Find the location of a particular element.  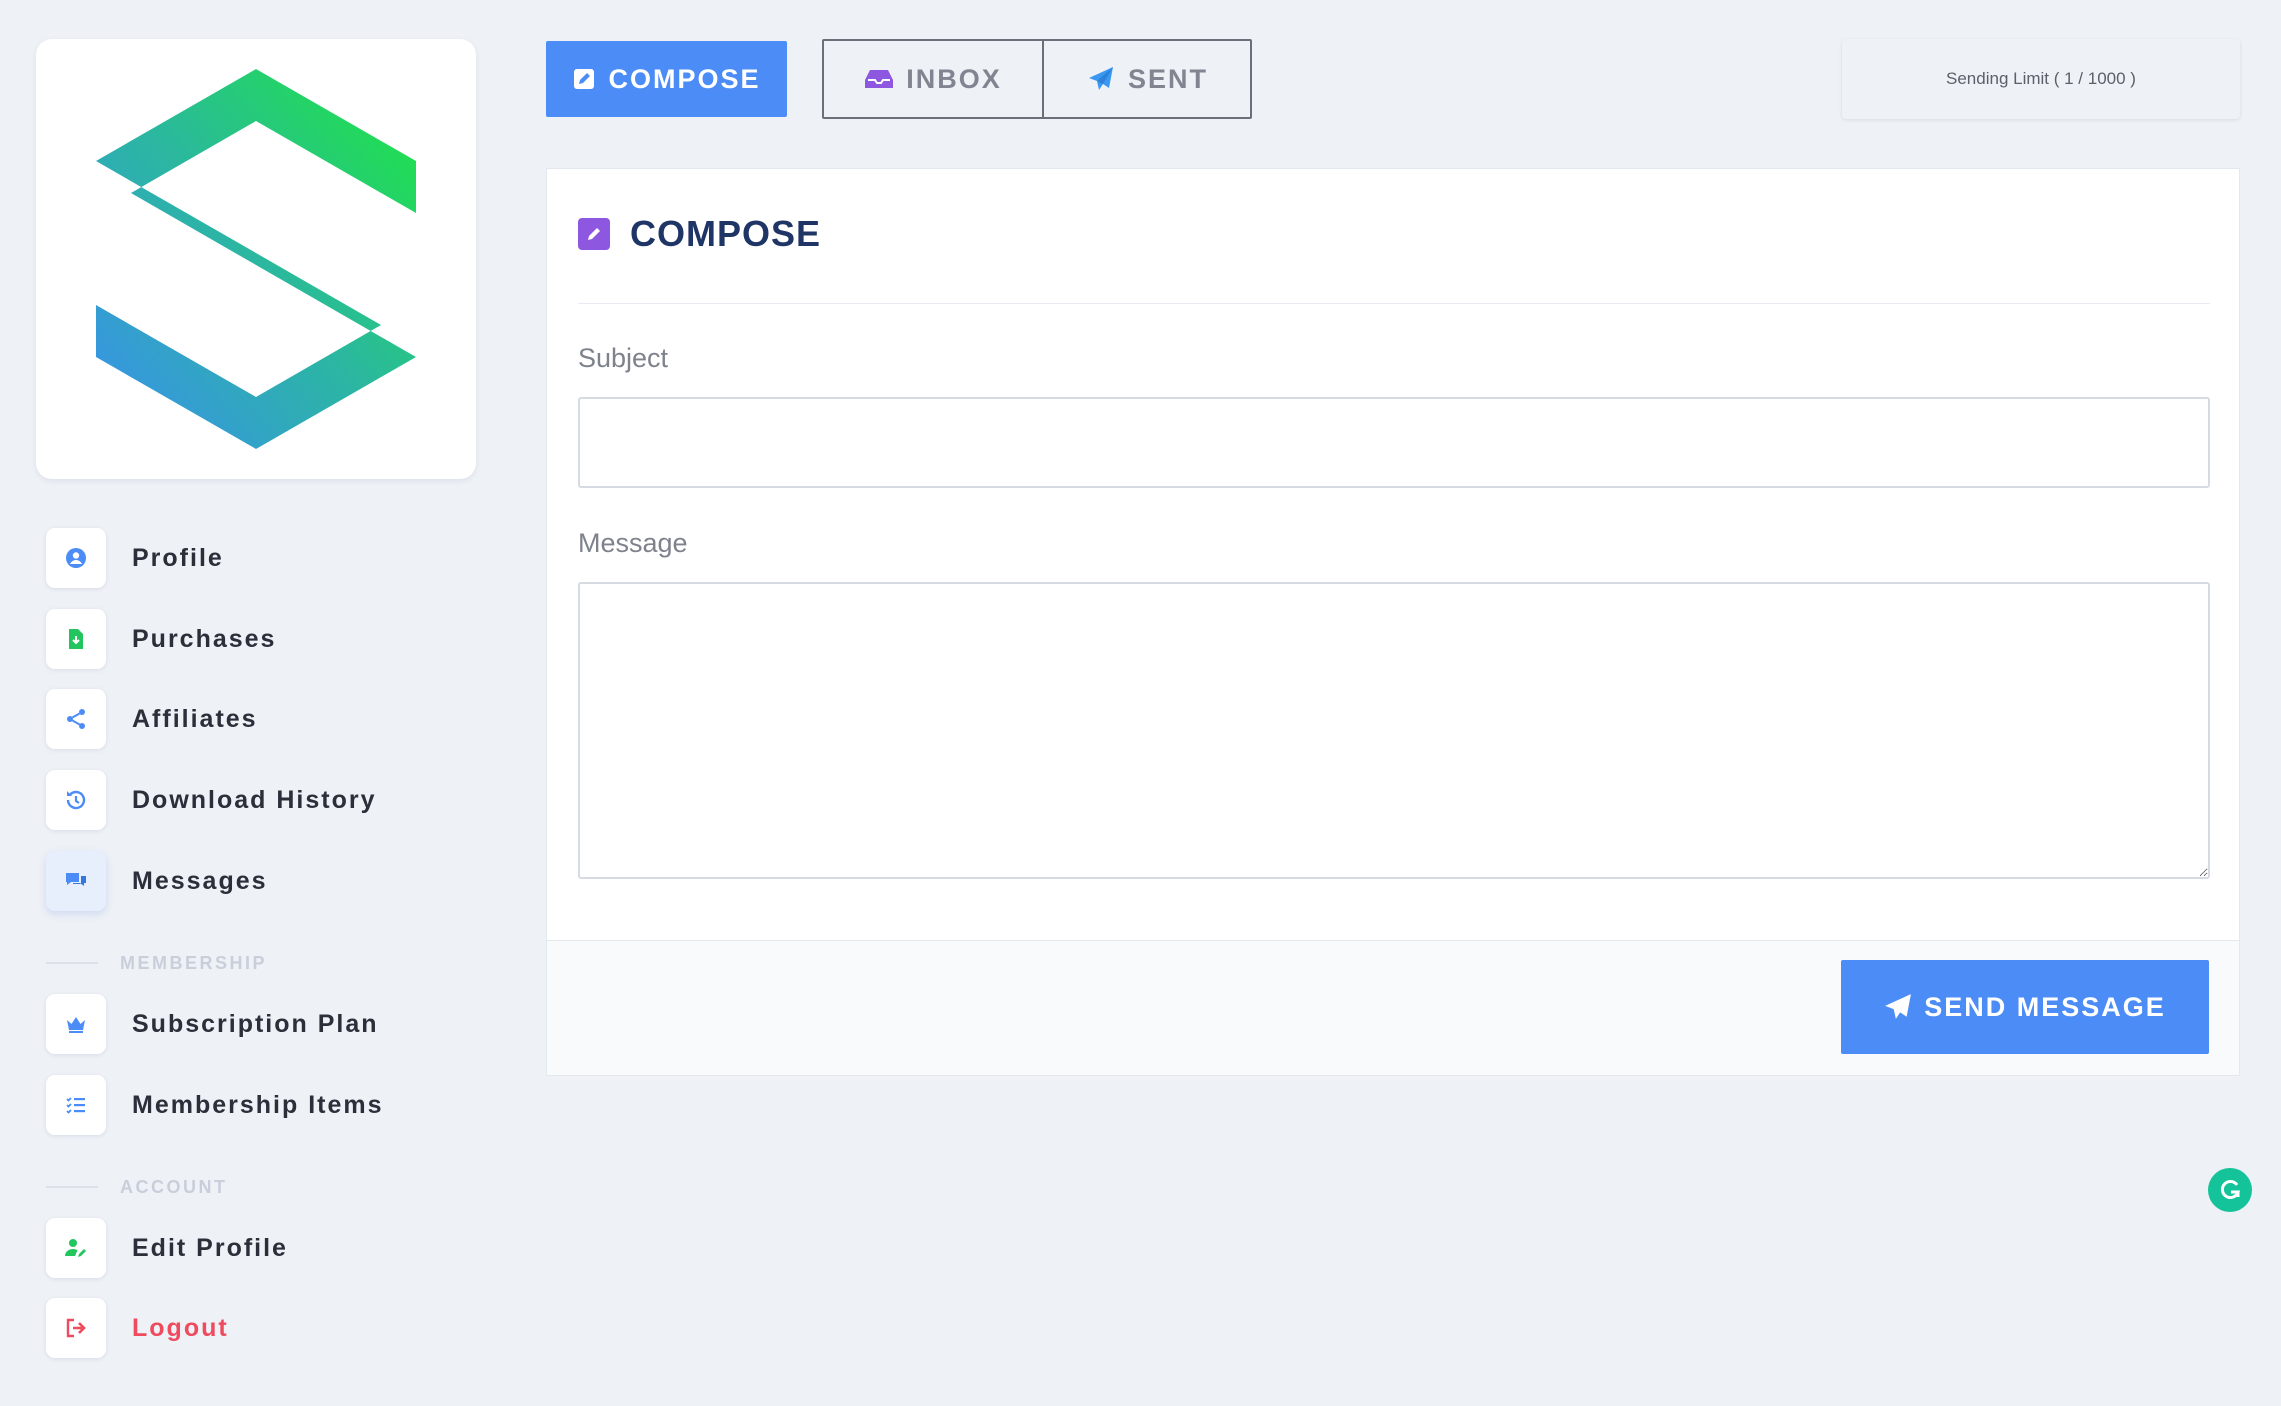

share-icon is located at coordinates (76, 719).